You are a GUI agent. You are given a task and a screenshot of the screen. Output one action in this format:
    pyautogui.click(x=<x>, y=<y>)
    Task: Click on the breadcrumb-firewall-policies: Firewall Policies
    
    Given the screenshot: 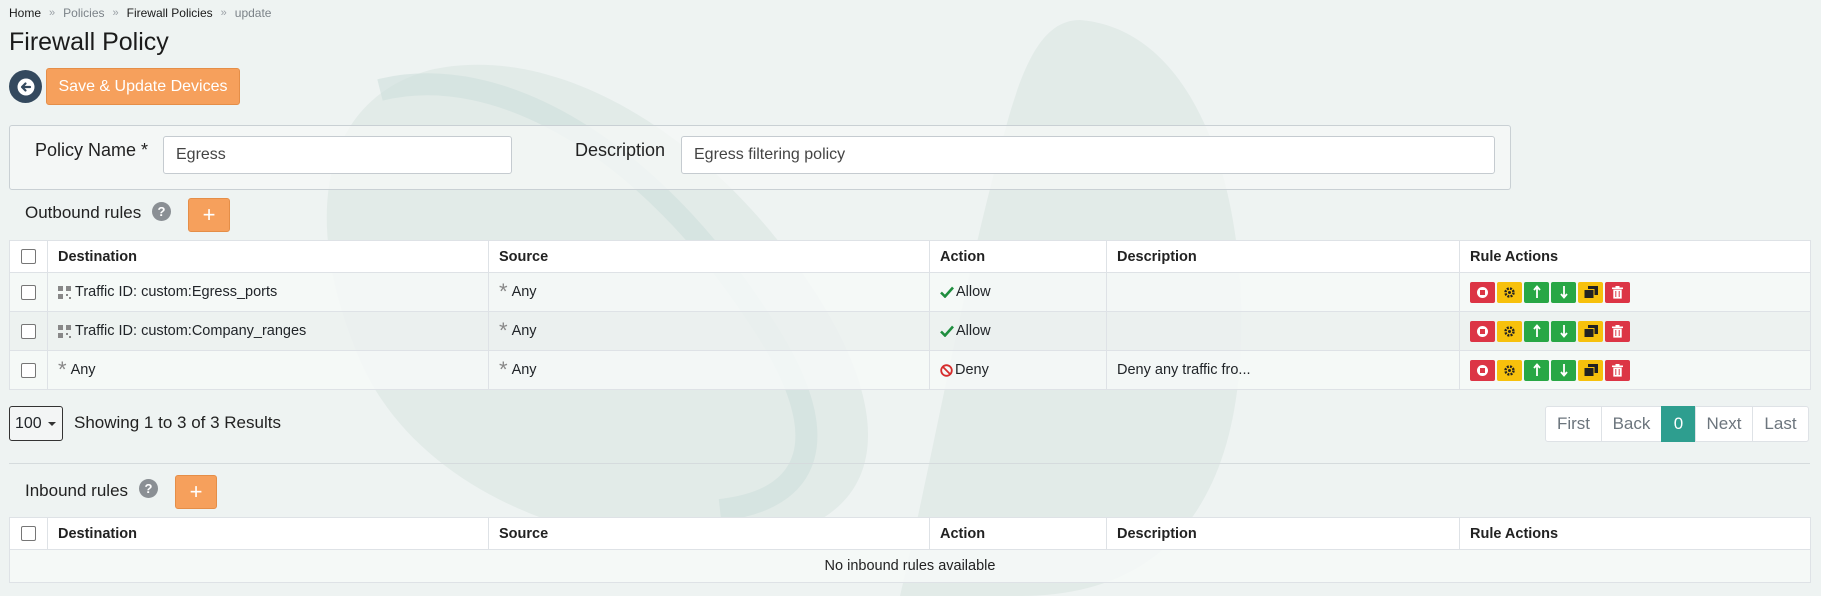 What is the action you would take?
    pyautogui.click(x=170, y=13)
    